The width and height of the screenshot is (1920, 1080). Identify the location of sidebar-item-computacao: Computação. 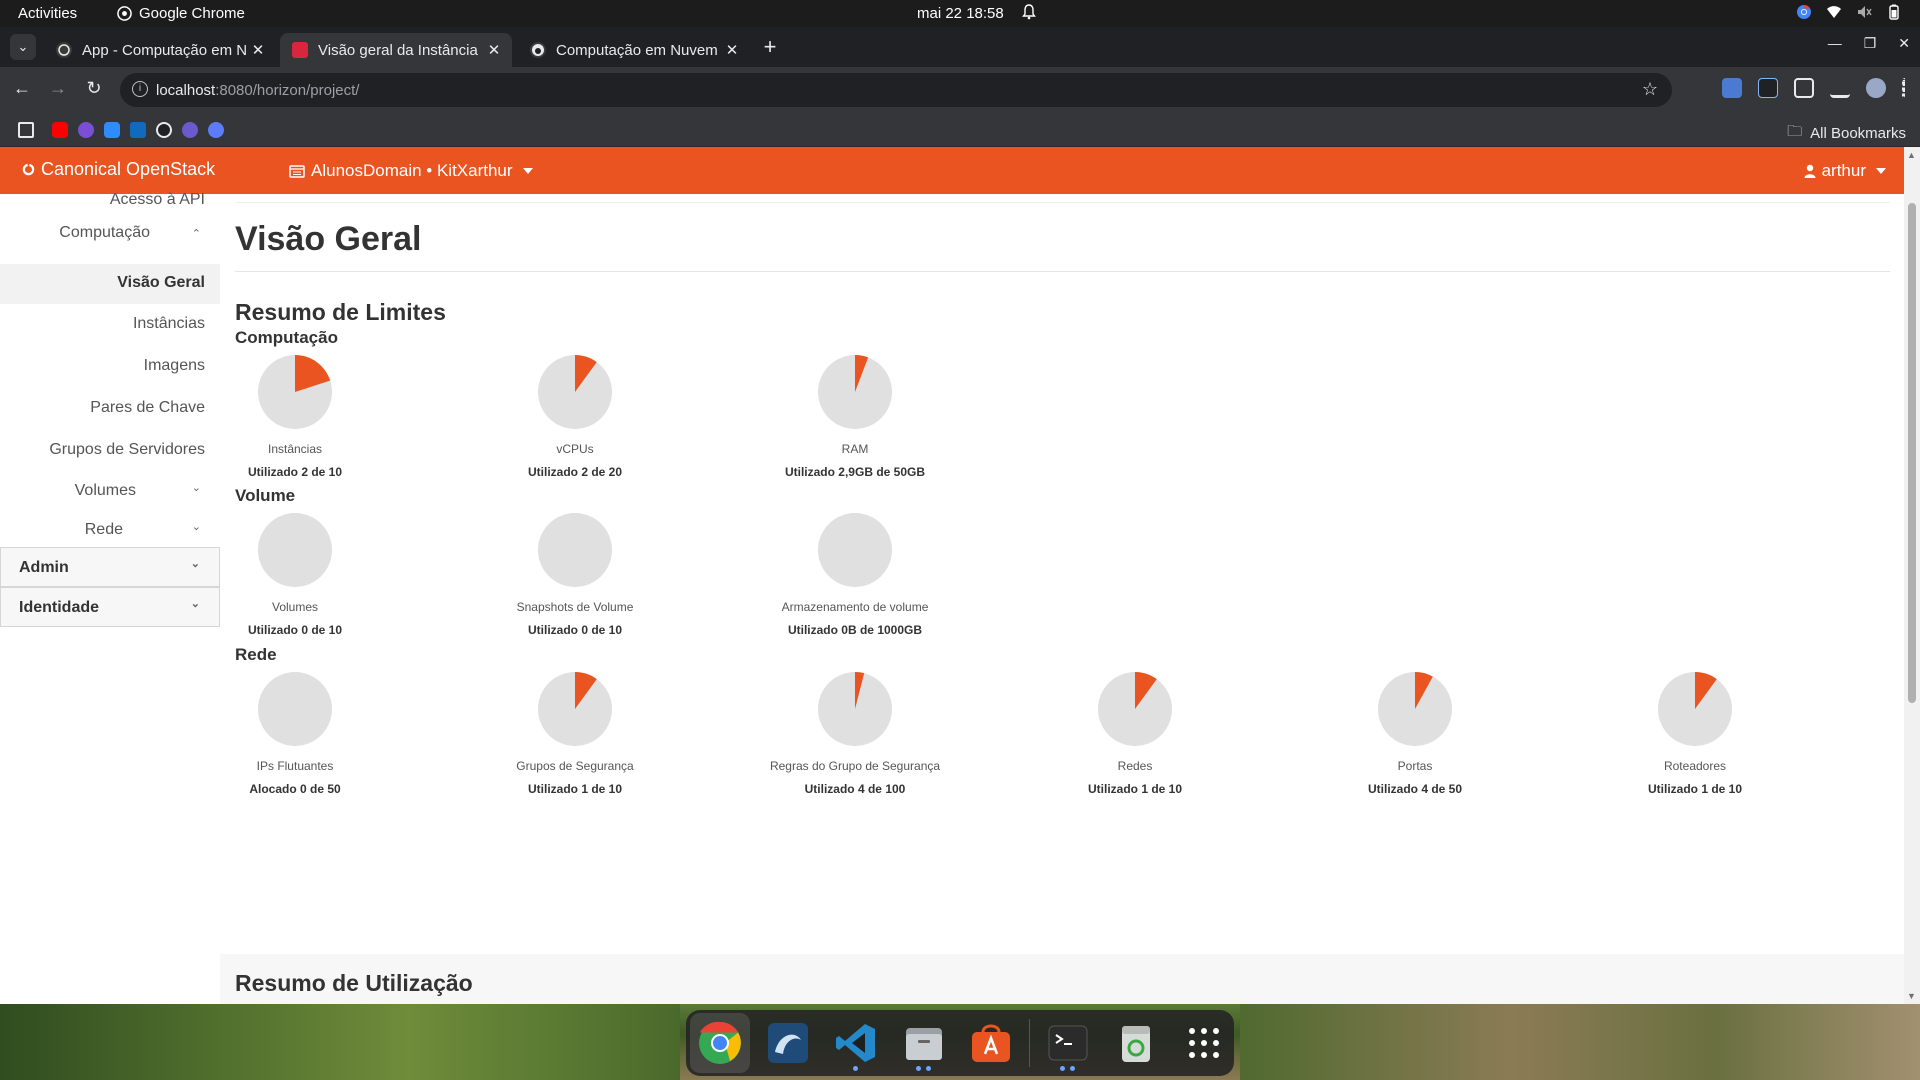
(104, 233).